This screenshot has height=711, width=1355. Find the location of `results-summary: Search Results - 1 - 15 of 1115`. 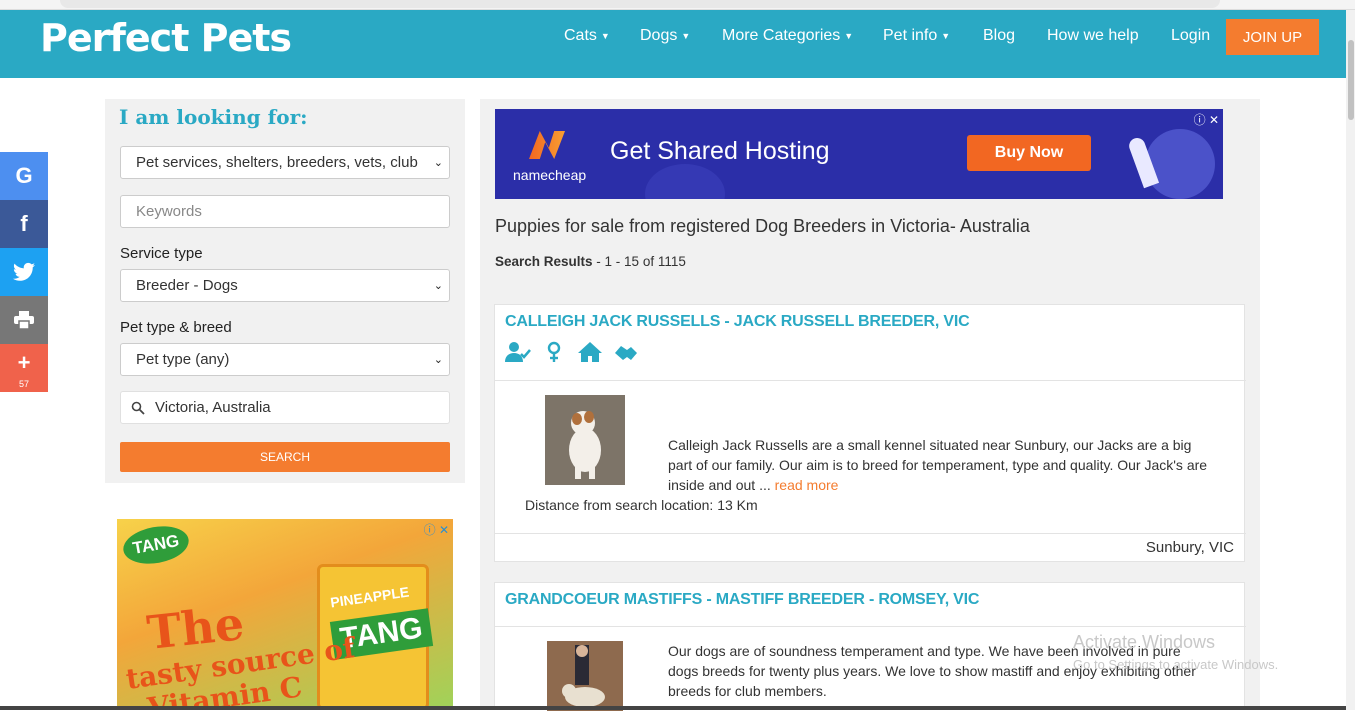

results-summary: Search Results - 1 - 15 of 1115 is located at coordinates (590, 261).